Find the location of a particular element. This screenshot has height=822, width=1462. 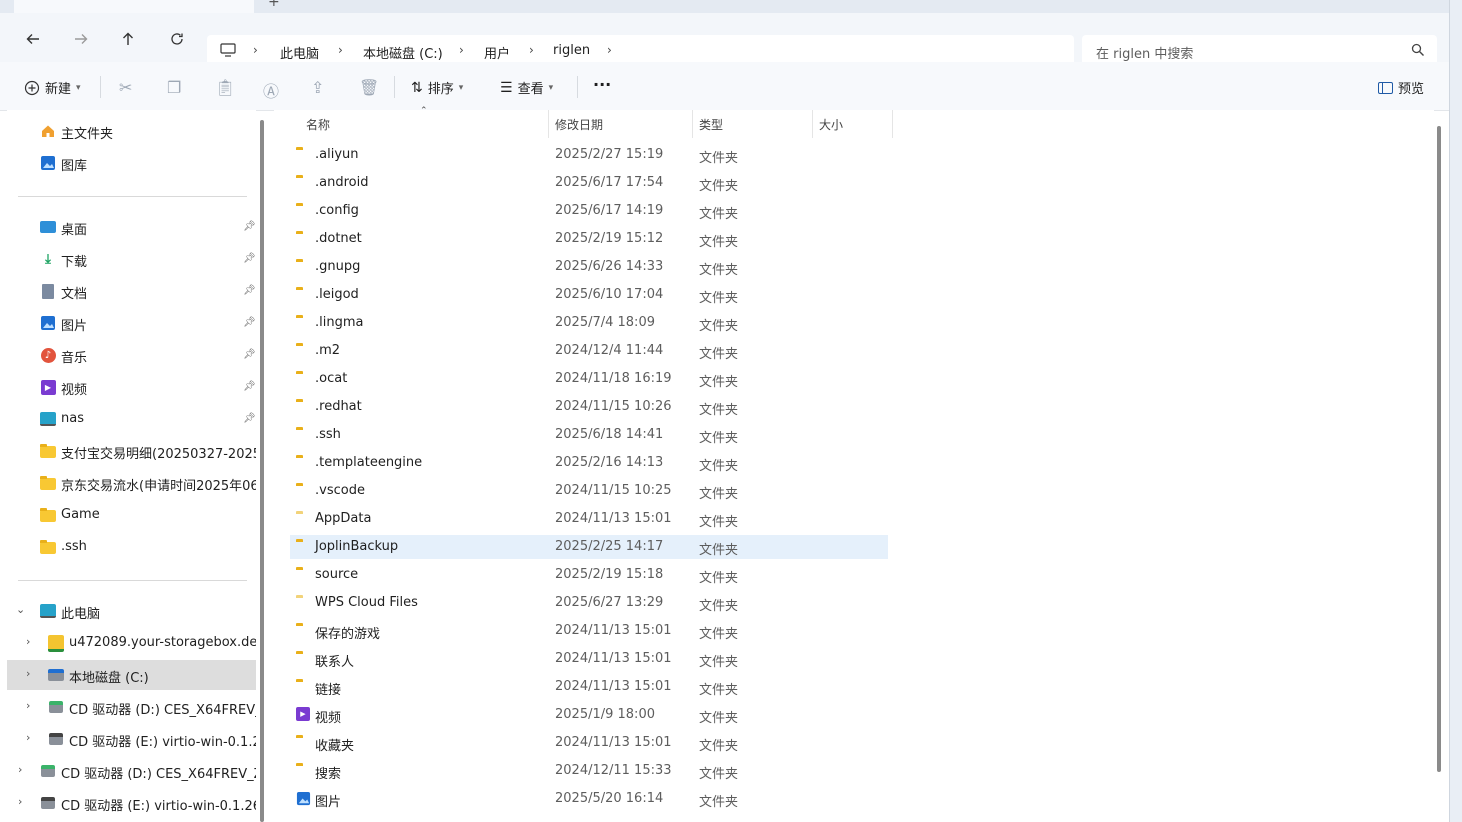

table-row: 联系人 2024/11/13 15:01 文件夹 is located at coordinates (589, 659).